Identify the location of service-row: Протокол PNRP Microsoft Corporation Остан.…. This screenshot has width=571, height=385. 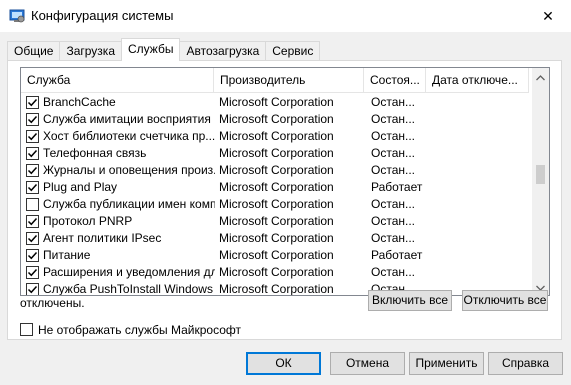
(275, 221).